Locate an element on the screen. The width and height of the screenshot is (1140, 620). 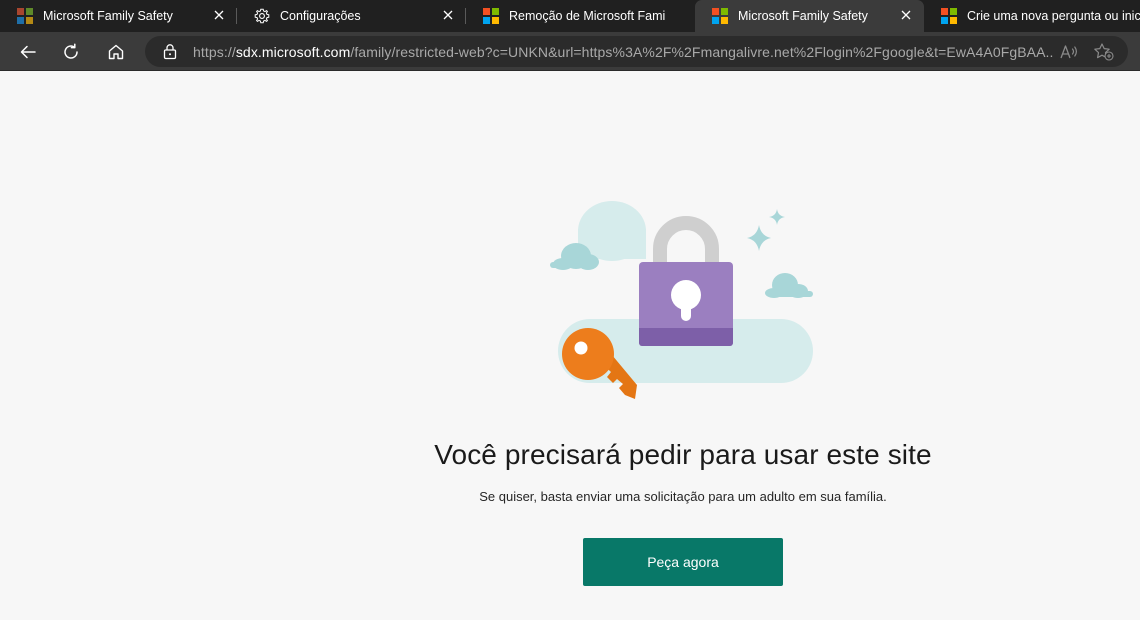
refresh-icon is located at coordinates (71, 51).